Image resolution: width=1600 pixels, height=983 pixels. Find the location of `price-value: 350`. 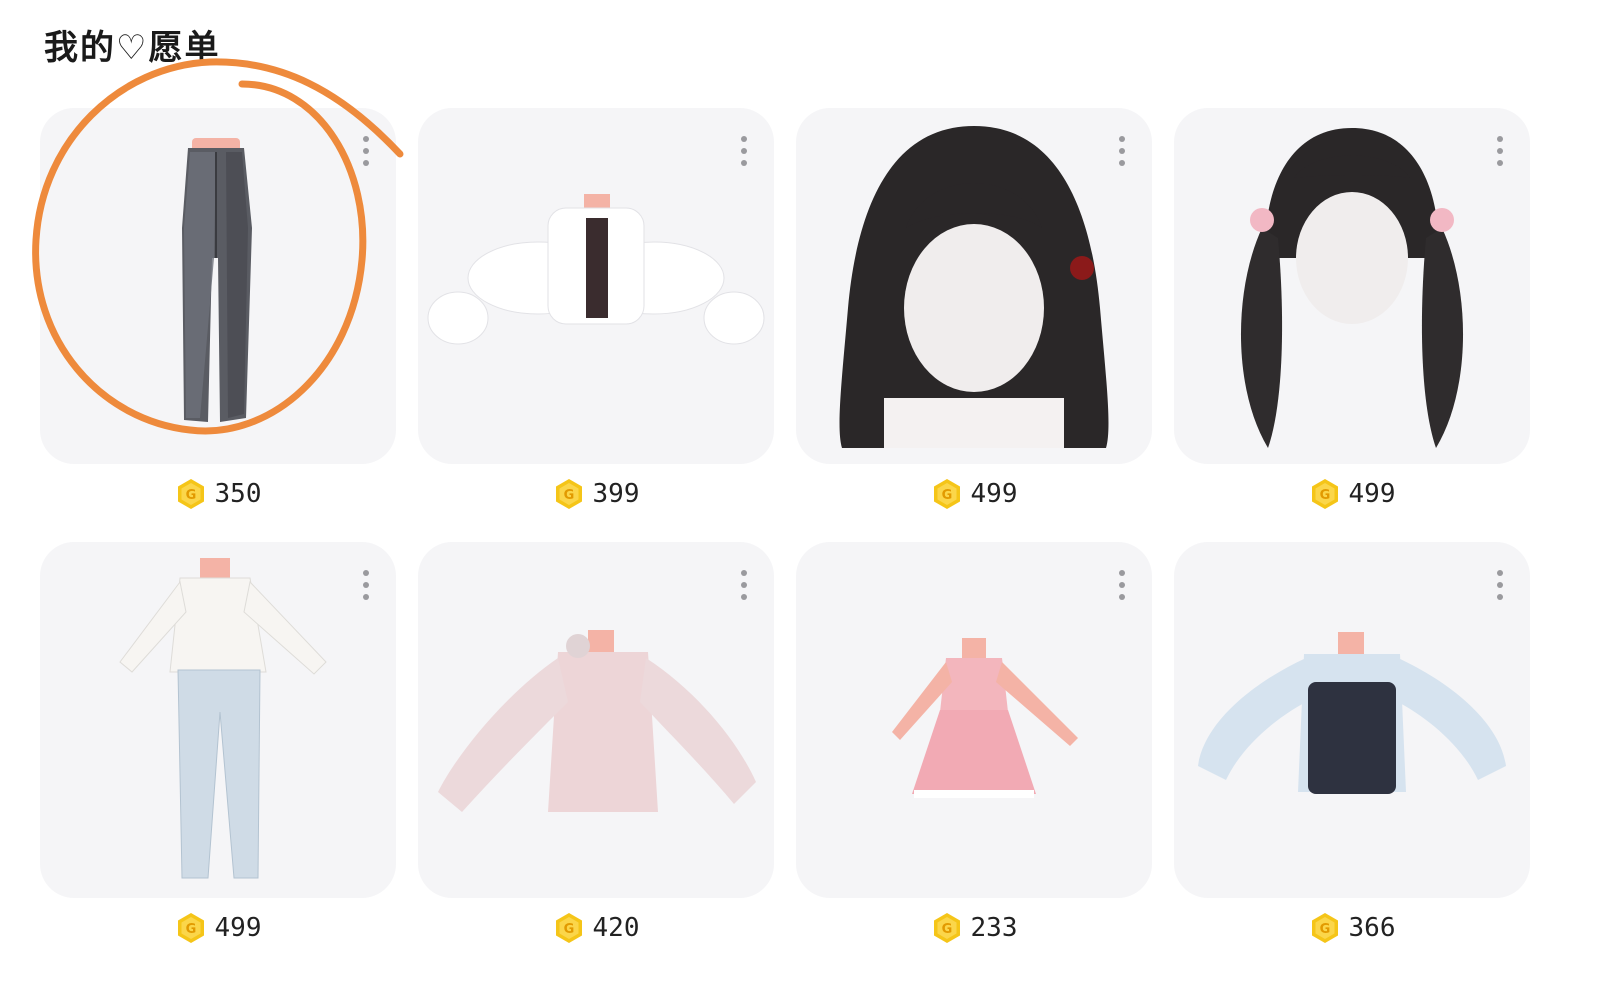

price-value: 350 is located at coordinates (238, 494).